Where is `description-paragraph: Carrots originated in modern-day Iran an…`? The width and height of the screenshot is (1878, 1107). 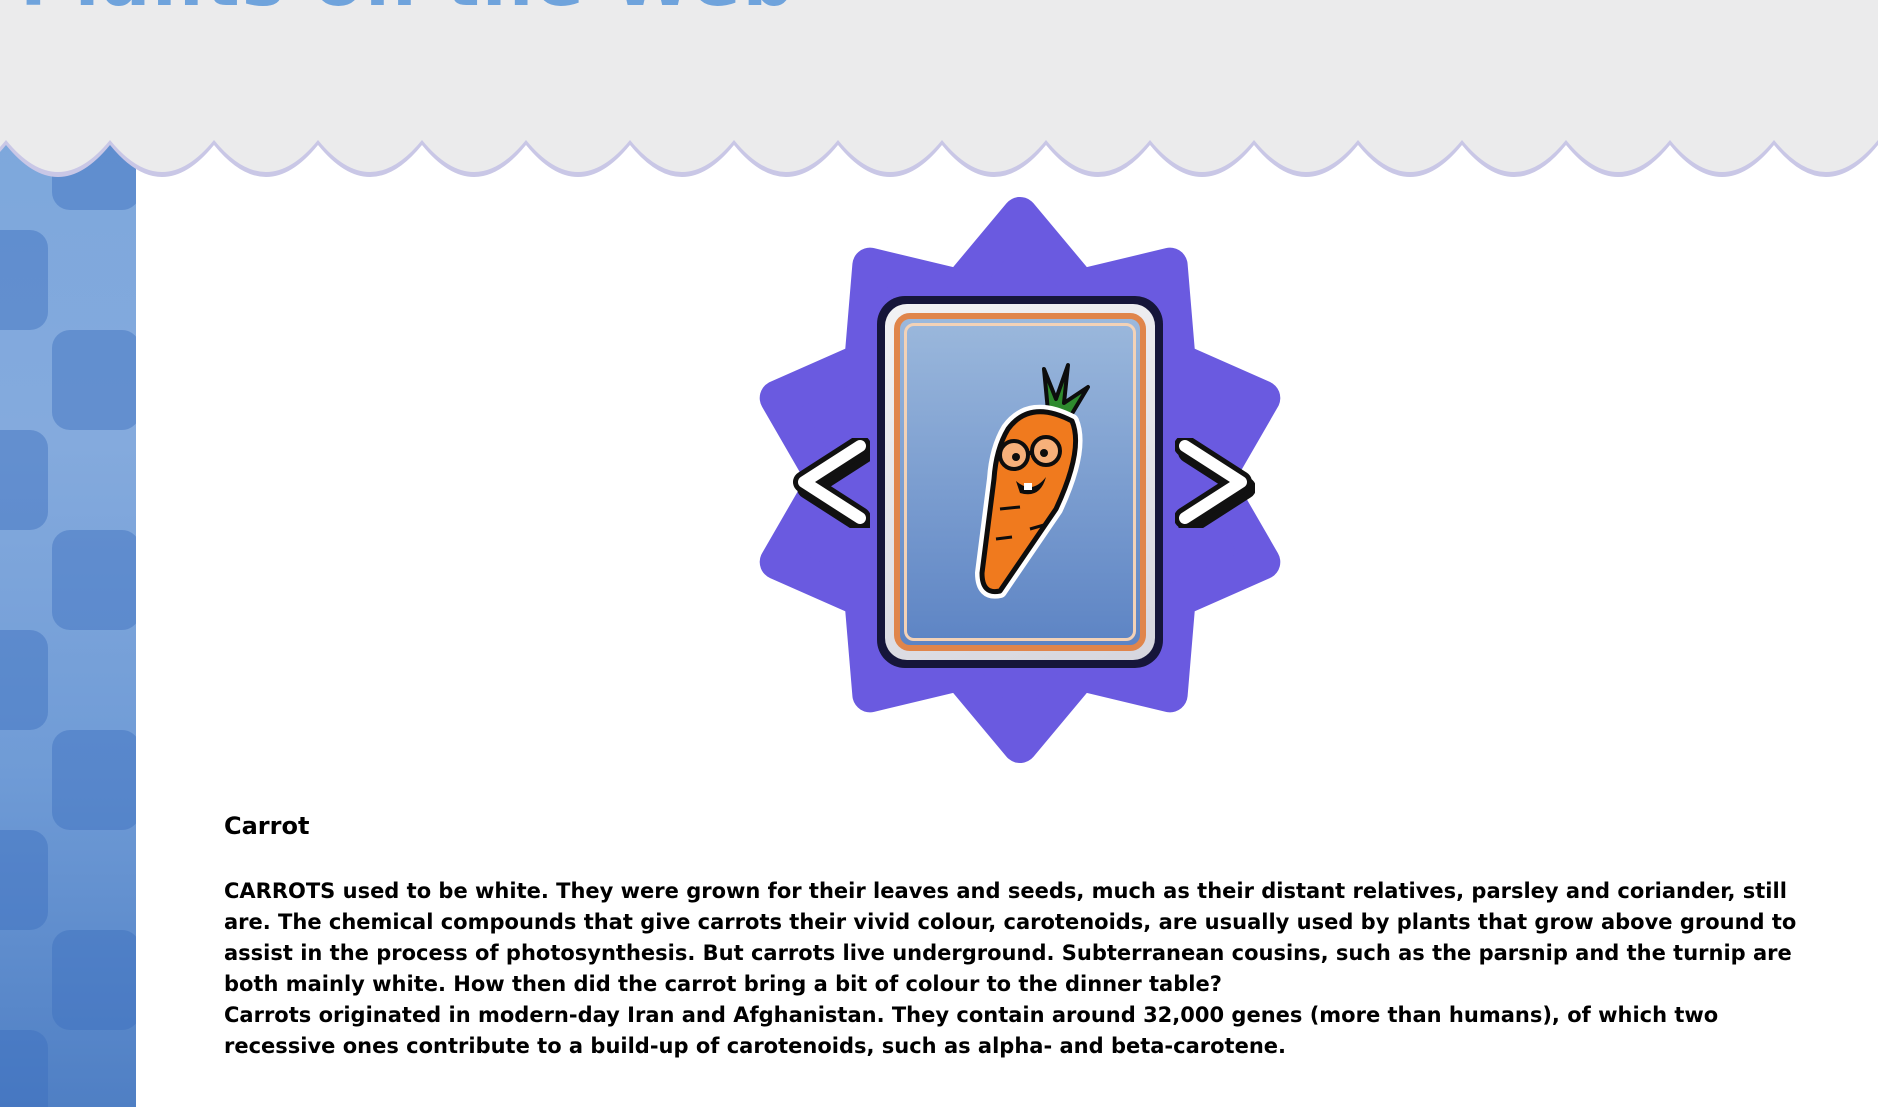 description-paragraph: Carrots originated in modern-day Iran an… is located at coordinates (971, 1030).